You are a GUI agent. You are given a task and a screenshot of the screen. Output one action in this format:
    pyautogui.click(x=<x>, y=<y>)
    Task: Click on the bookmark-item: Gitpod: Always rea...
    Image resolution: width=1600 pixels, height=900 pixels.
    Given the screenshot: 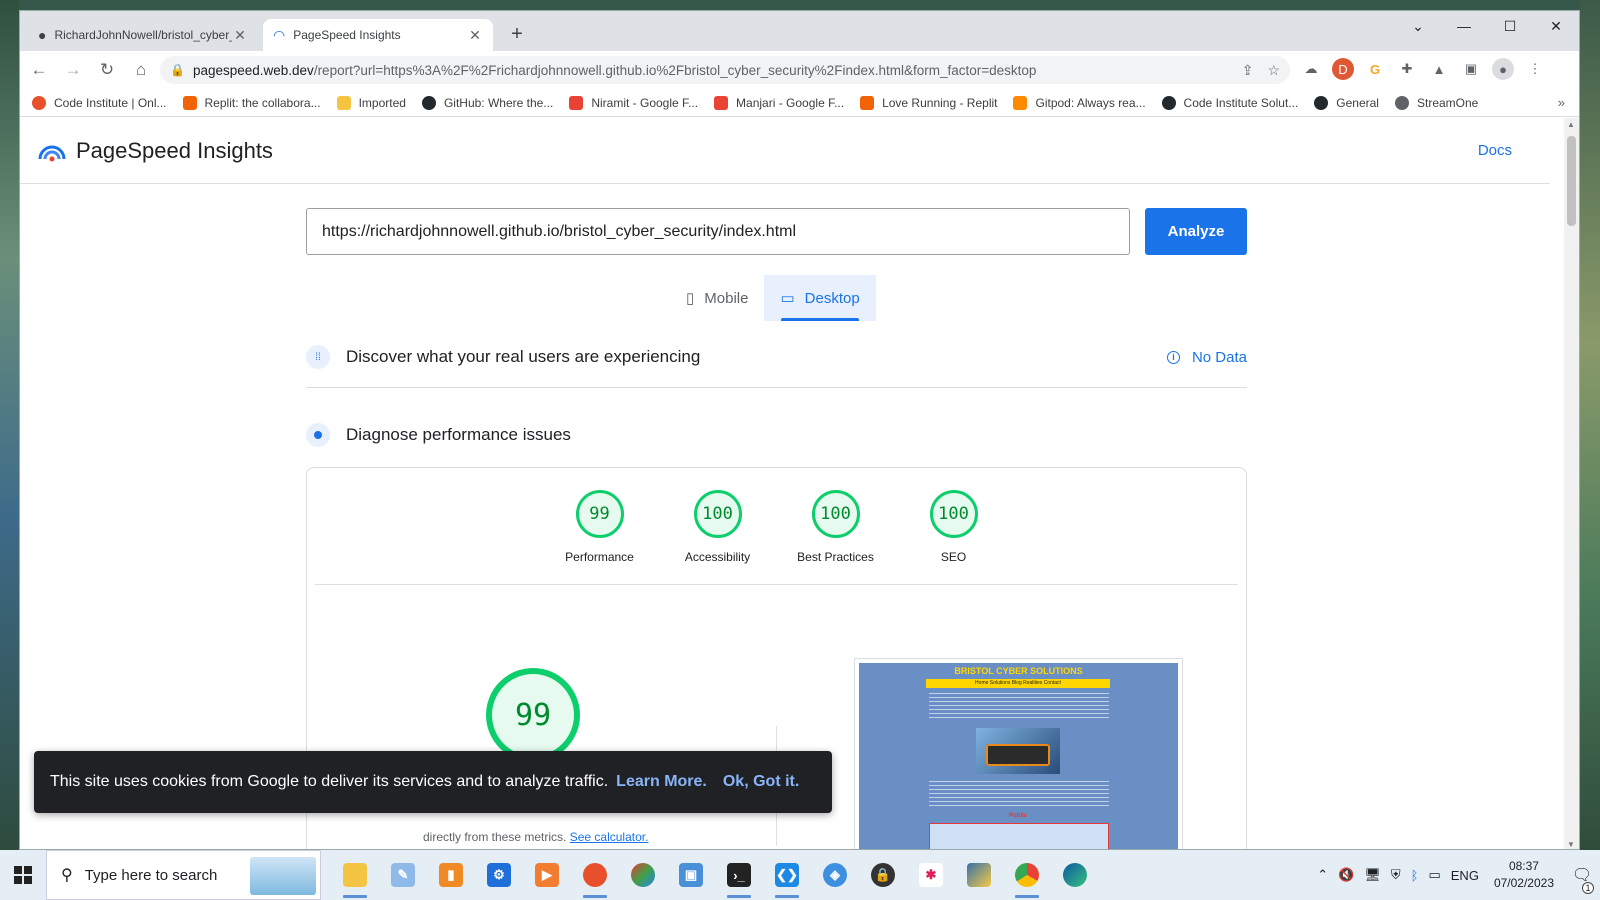 What is the action you would take?
    pyautogui.click(x=1079, y=102)
    